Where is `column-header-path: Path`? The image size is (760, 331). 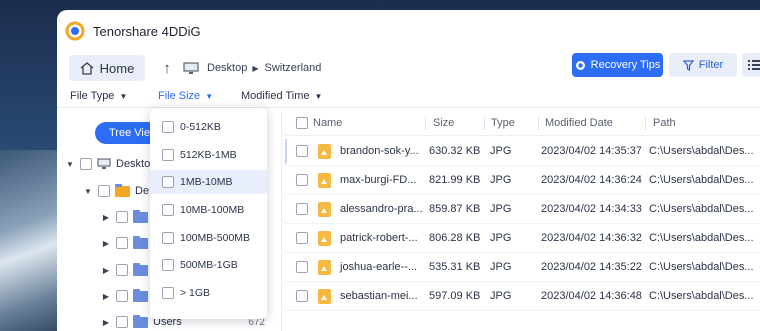 column-header-path: Path is located at coordinates (664, 123).